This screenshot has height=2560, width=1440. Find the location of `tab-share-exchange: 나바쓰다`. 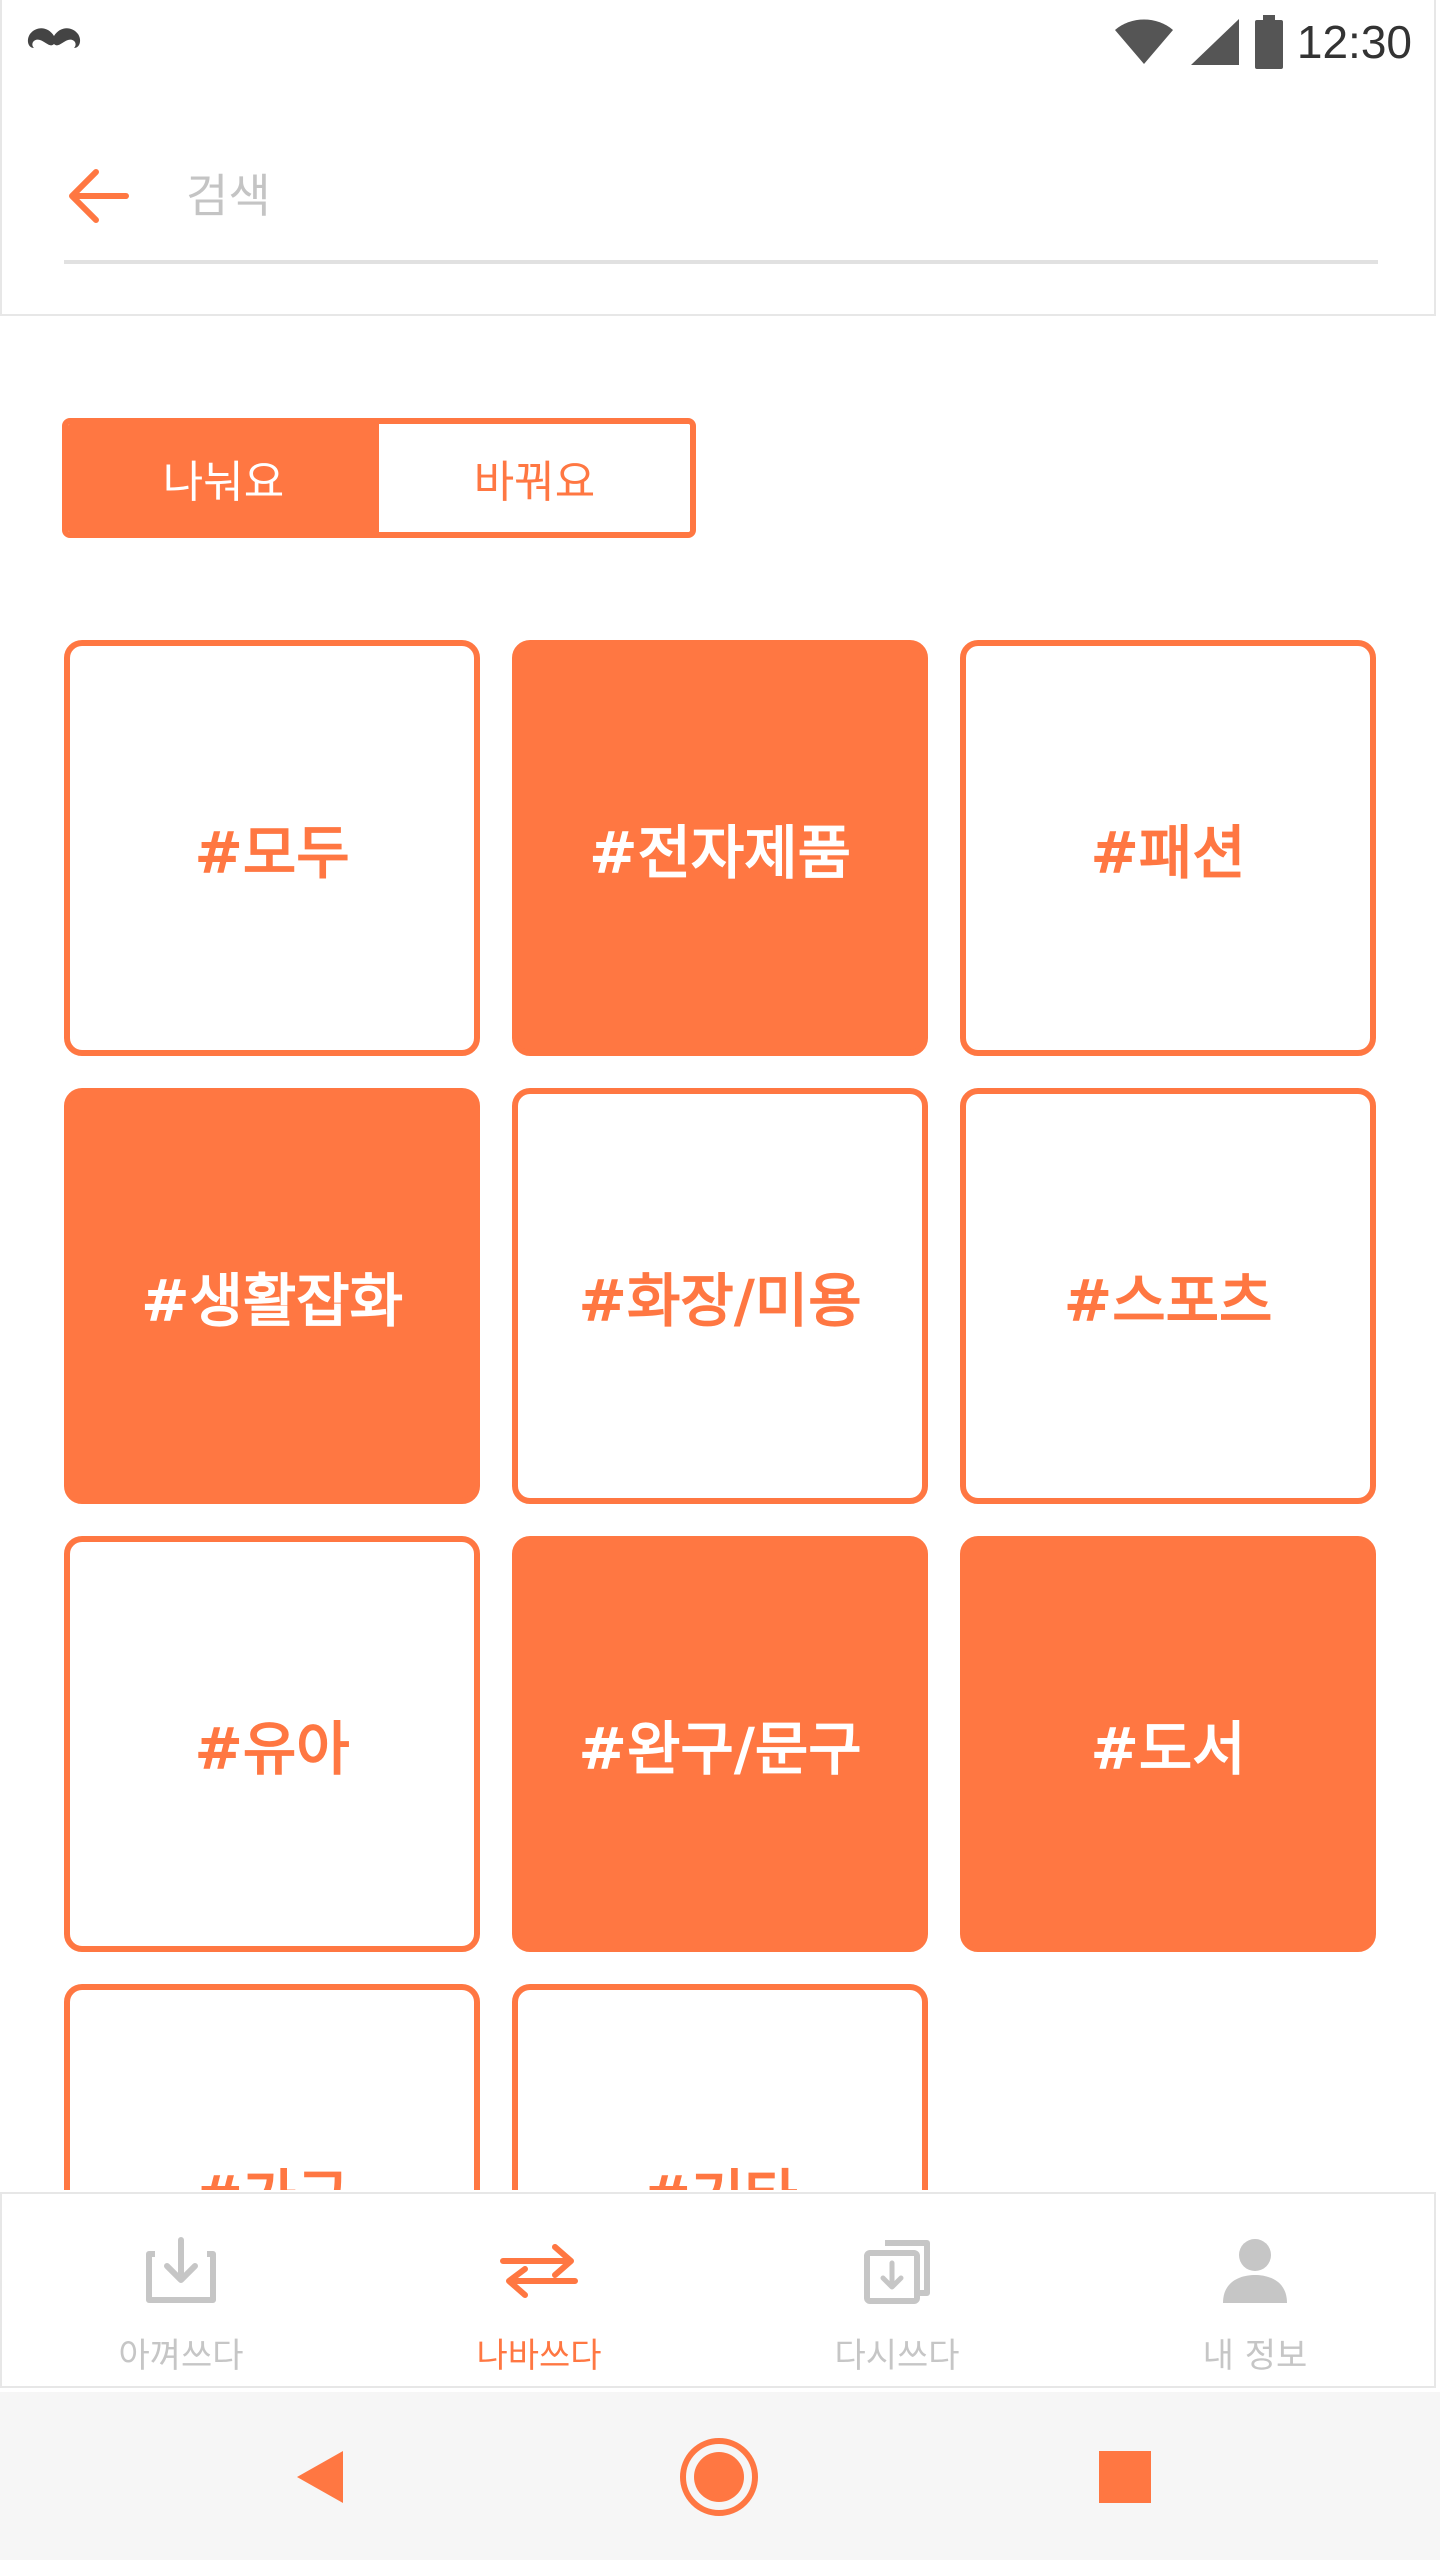

tab-share-exchange: 나바쓰다 is located at coordinates (539, 2290).